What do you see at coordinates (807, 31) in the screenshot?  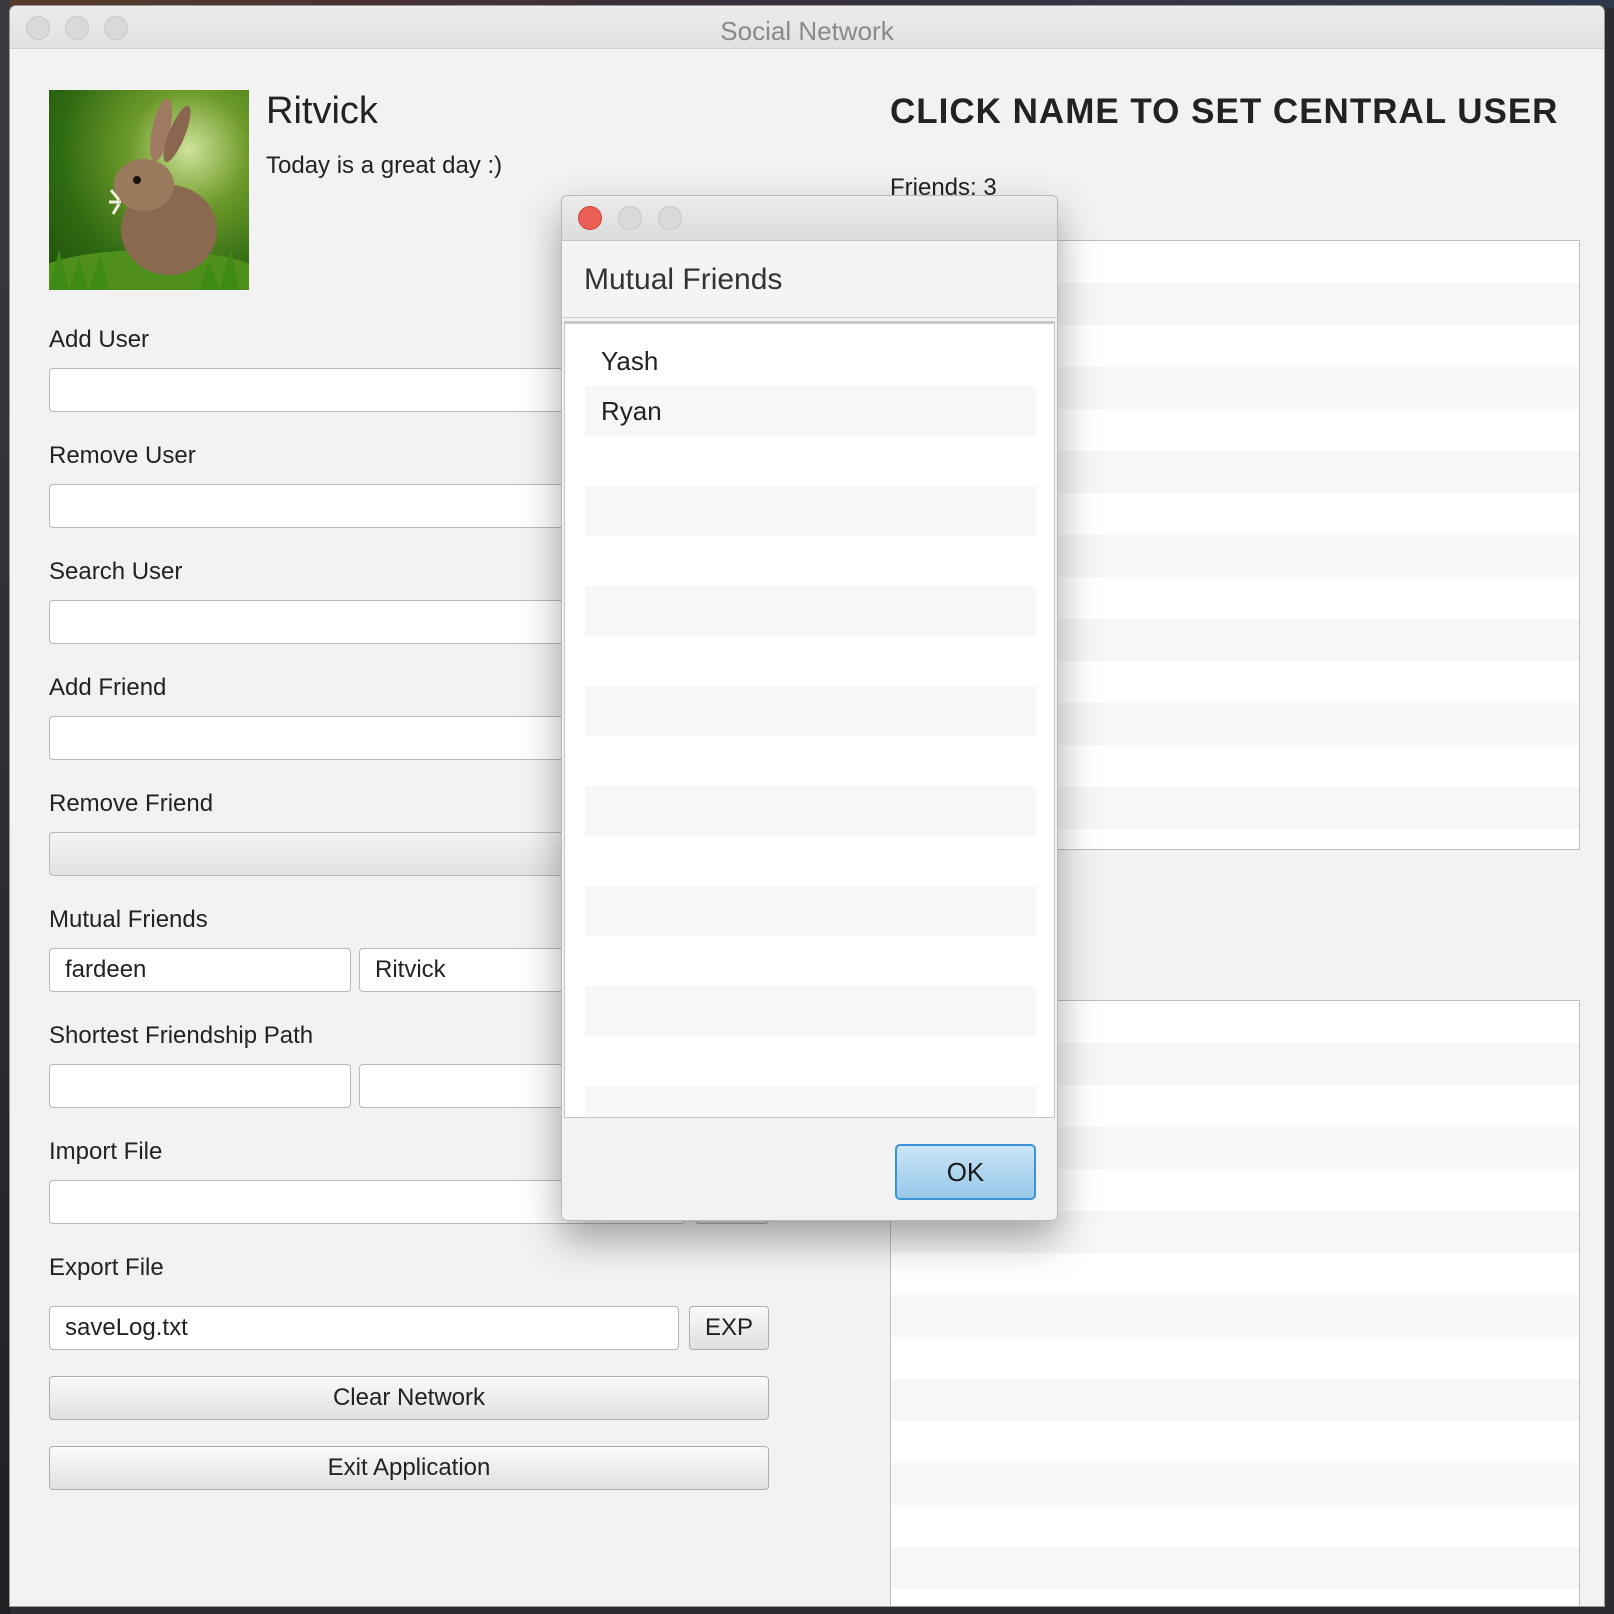 I see `window-title: Social Network` at bounding box center [807, 31].